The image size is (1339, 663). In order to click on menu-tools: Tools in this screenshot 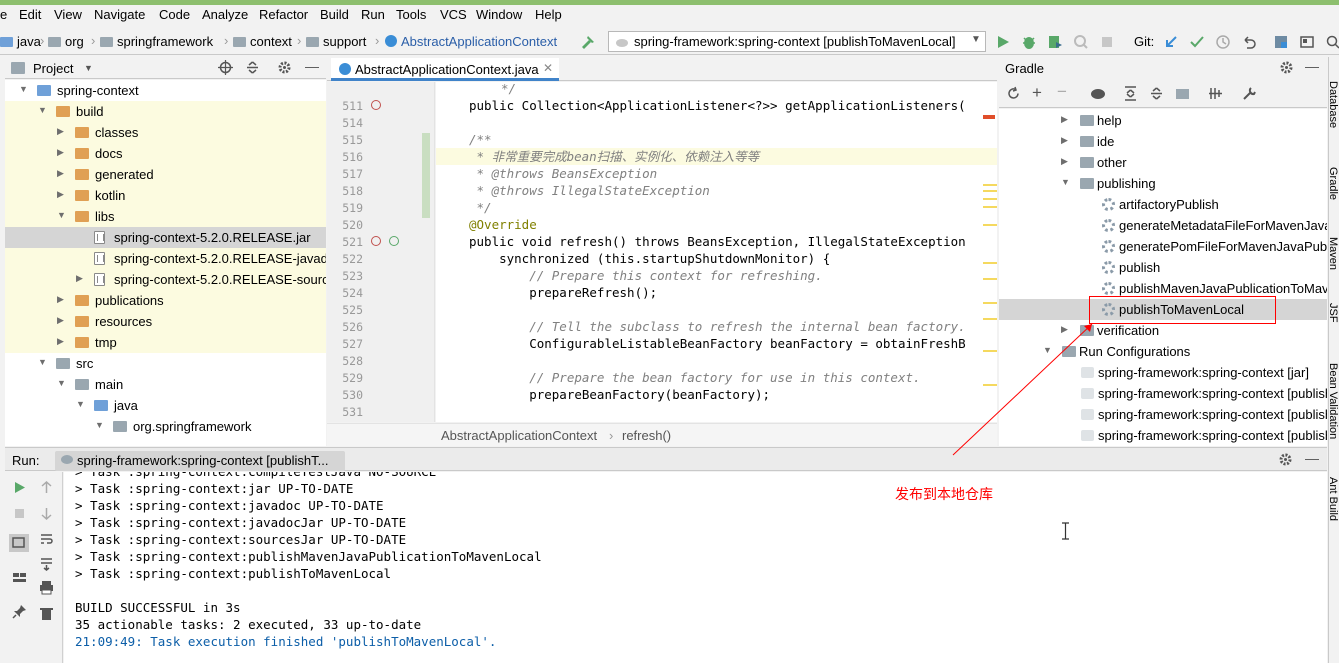, I will do `click(411, 14)`.